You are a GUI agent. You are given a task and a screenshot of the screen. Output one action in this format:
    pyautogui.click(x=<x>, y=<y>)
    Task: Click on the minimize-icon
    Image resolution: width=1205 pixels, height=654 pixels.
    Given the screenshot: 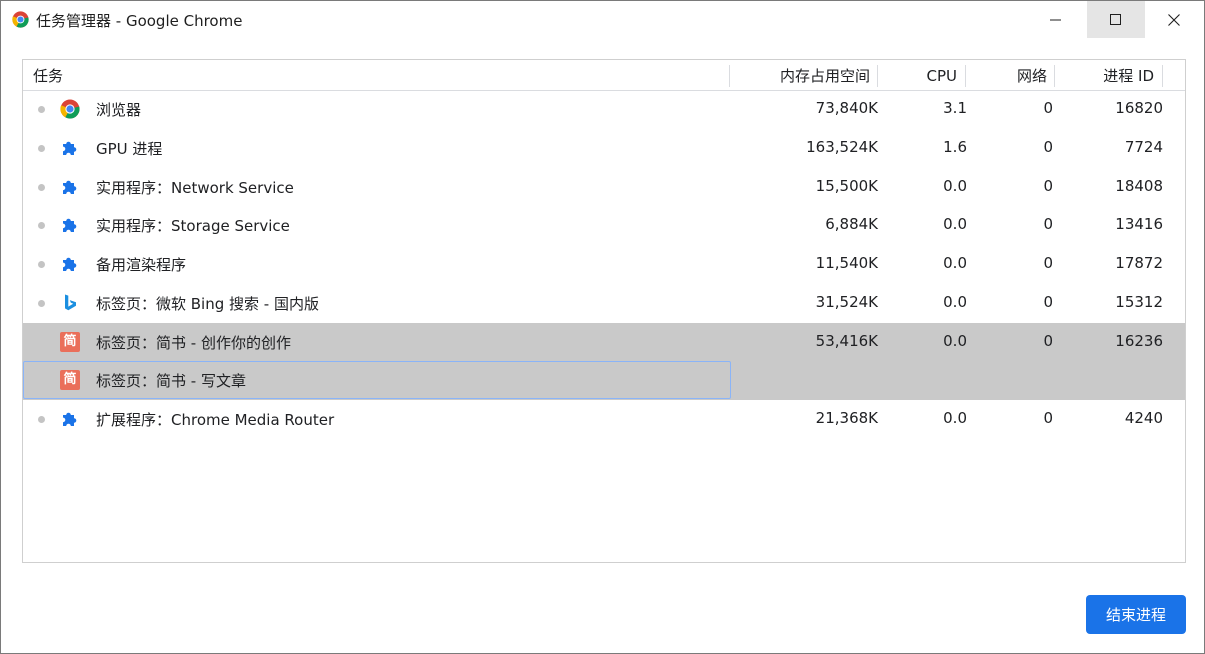 What is the action you would take?
    pyautogui.click(x=1055, y=19)
    